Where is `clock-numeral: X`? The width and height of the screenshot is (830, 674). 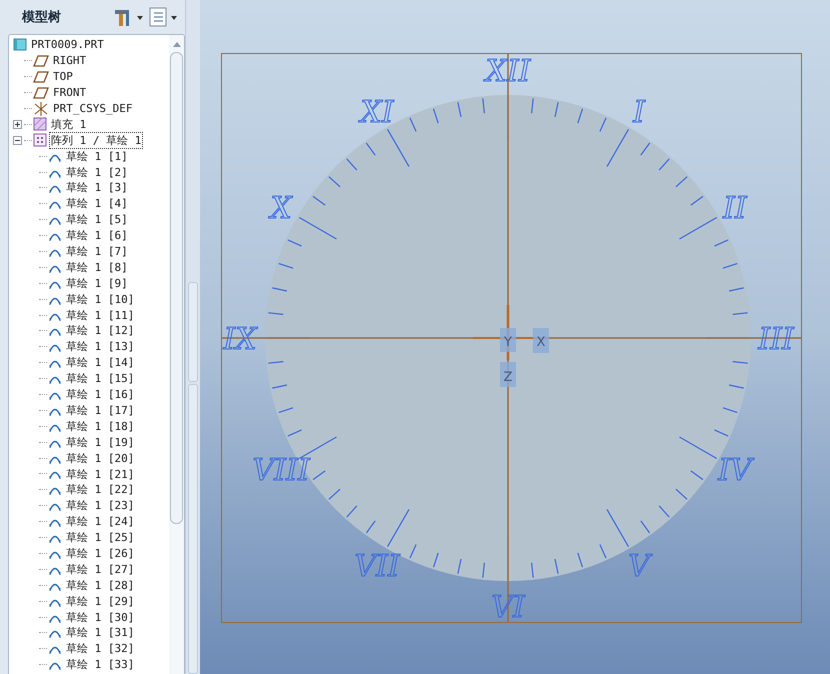
clock-numeral: X is located at coordinates (281, 208).